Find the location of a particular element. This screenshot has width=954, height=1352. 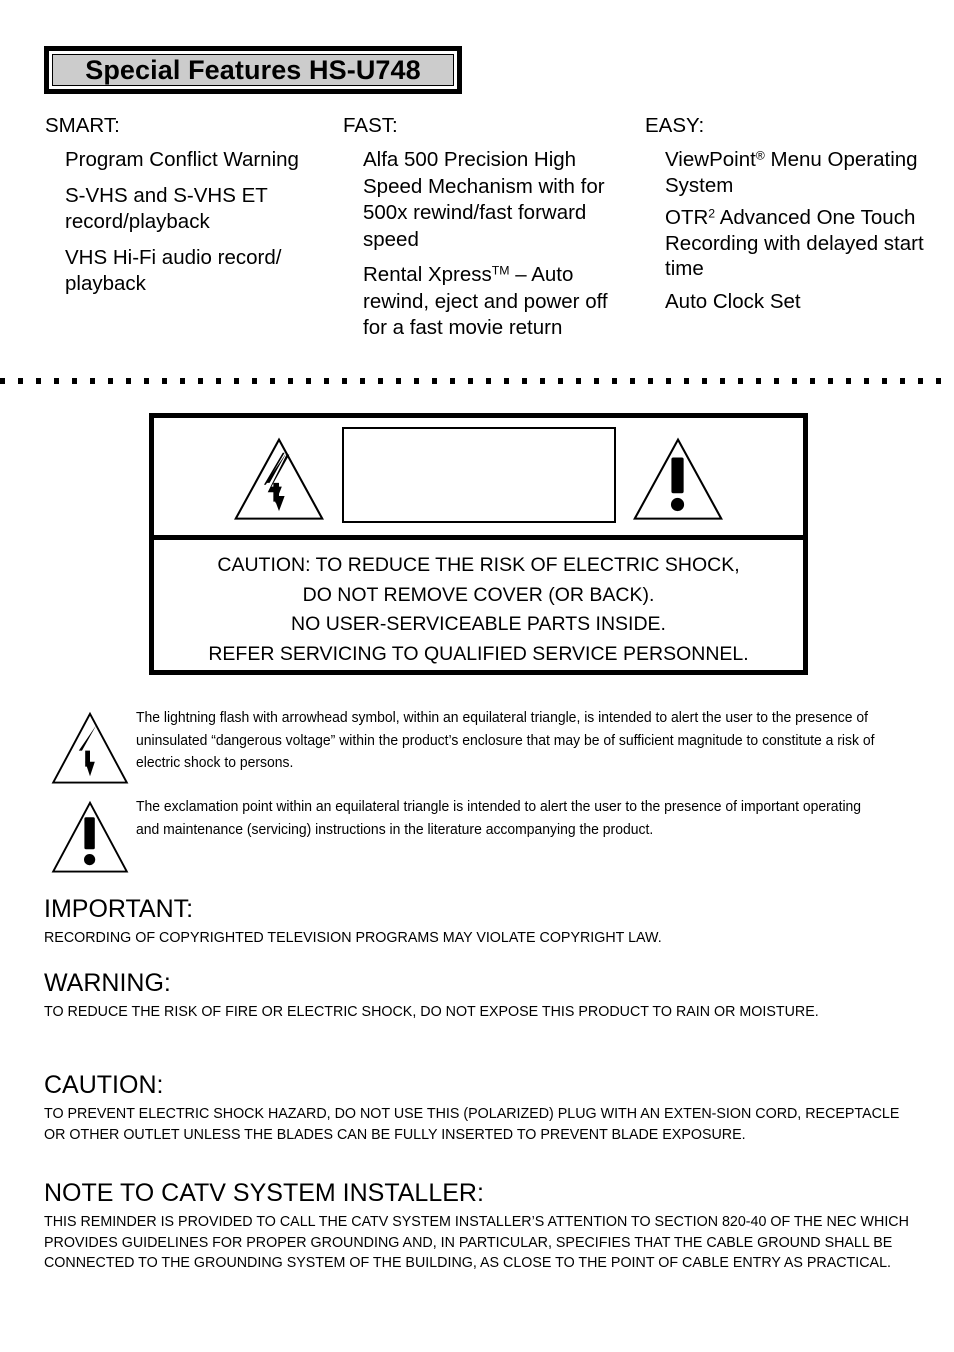

page-title-banner-inner: Special Features HS-U748 is located at coordinates (253, 70).